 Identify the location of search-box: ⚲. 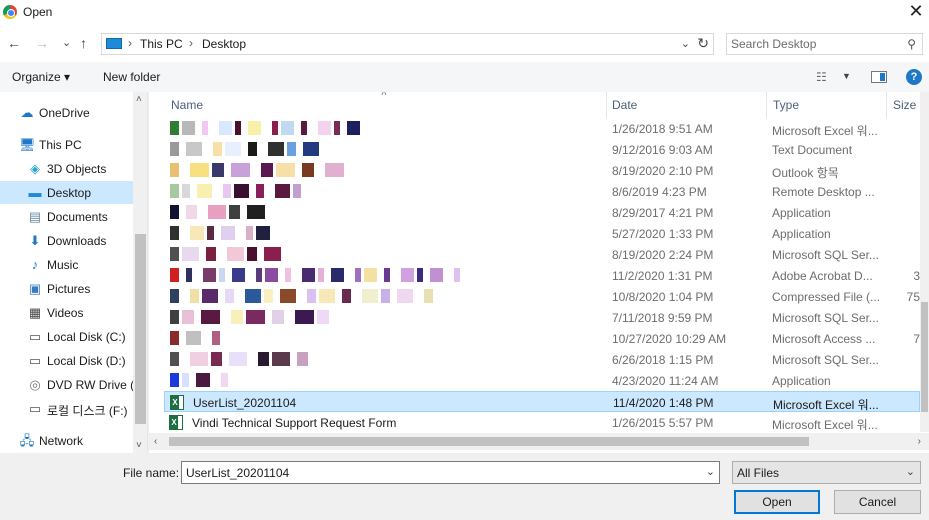
(824, 44).